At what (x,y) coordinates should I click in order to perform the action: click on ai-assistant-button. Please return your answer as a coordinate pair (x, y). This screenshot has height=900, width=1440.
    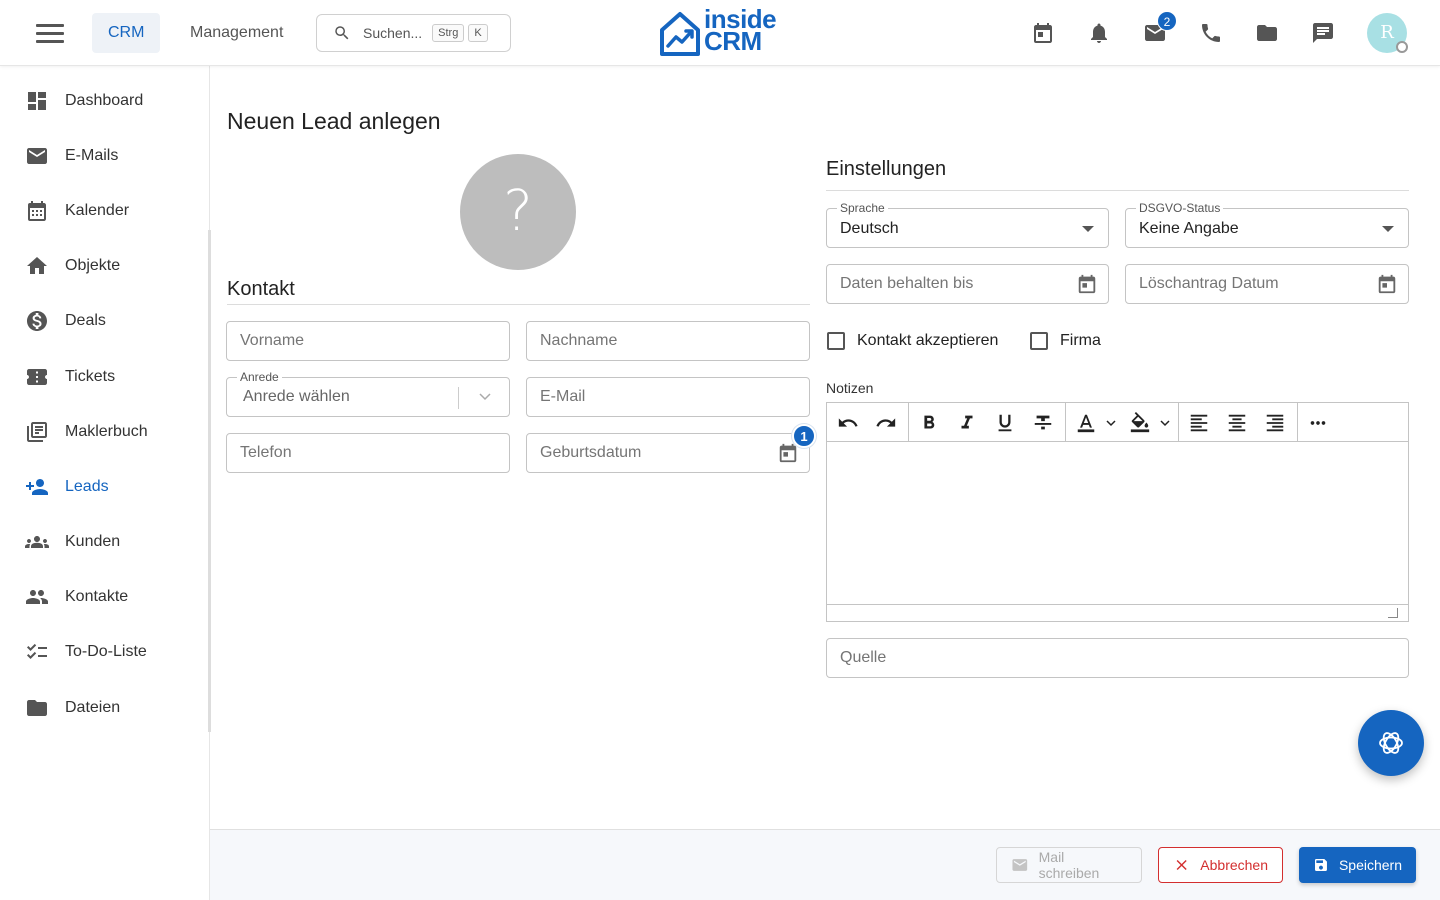
    Looking at the image, I should click on (1391, 743).